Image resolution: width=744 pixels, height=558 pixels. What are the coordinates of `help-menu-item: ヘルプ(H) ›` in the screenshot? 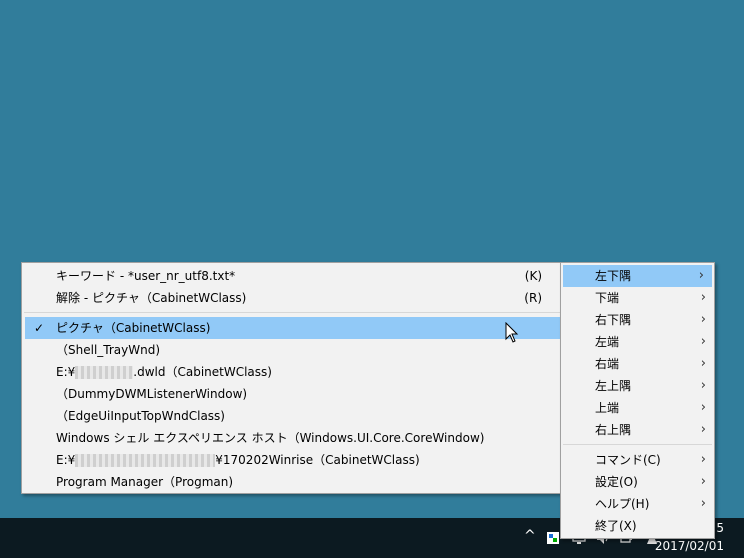 It's located at (637, 504).